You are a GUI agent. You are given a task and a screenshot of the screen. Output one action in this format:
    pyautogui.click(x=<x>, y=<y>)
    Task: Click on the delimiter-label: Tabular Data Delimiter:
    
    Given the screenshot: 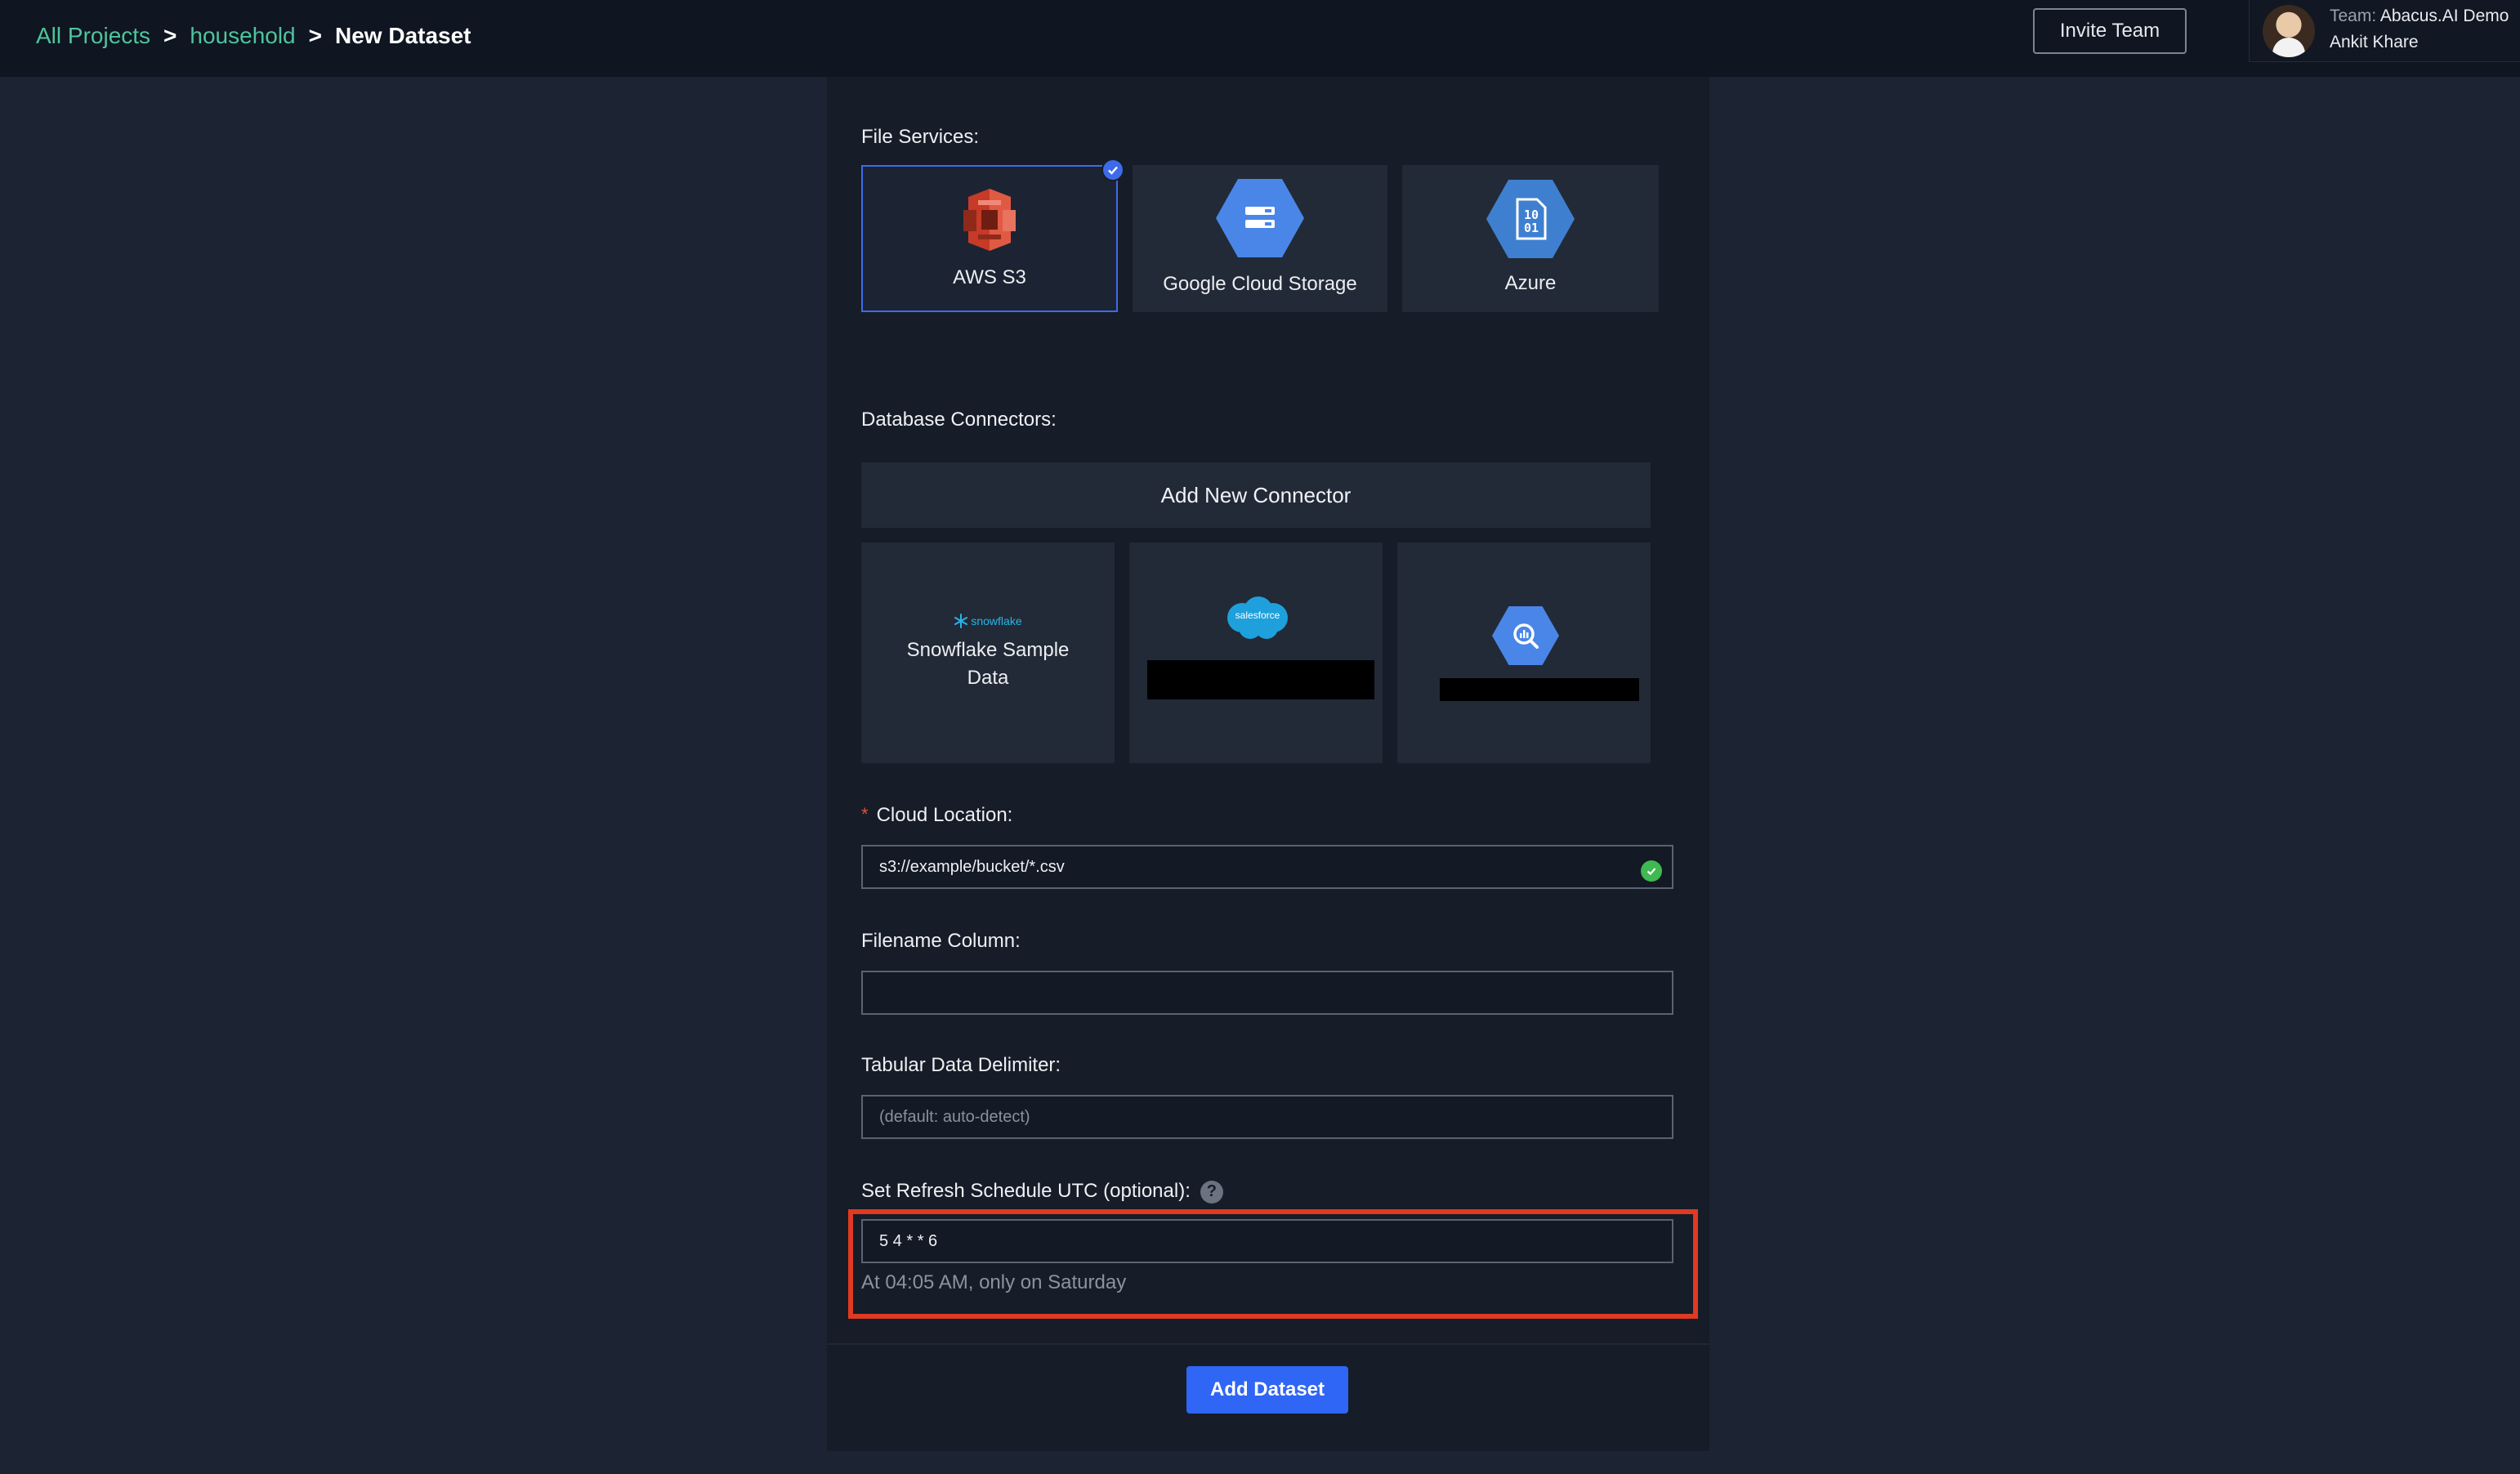 What is the action you would take?
    pyautogui.click(x=961, y=1065)
    